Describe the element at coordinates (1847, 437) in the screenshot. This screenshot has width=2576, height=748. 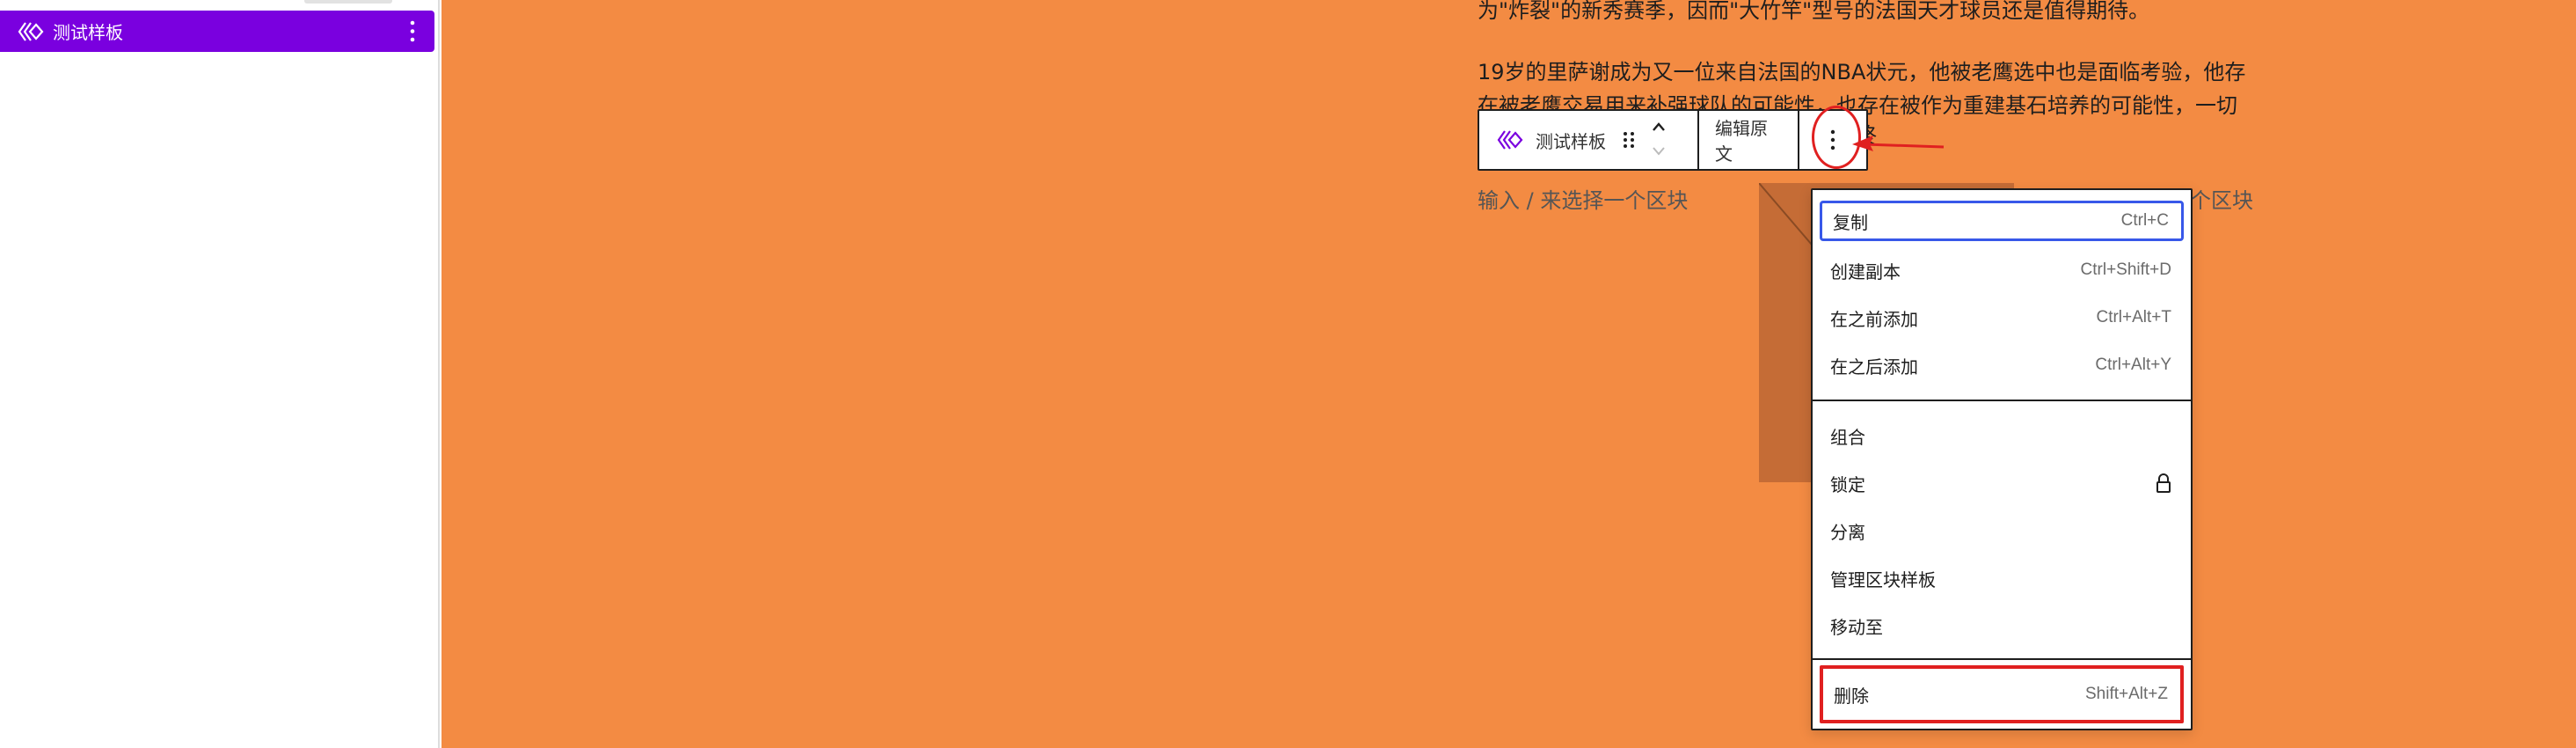
I see `menu-item-label: 组合` at that location.